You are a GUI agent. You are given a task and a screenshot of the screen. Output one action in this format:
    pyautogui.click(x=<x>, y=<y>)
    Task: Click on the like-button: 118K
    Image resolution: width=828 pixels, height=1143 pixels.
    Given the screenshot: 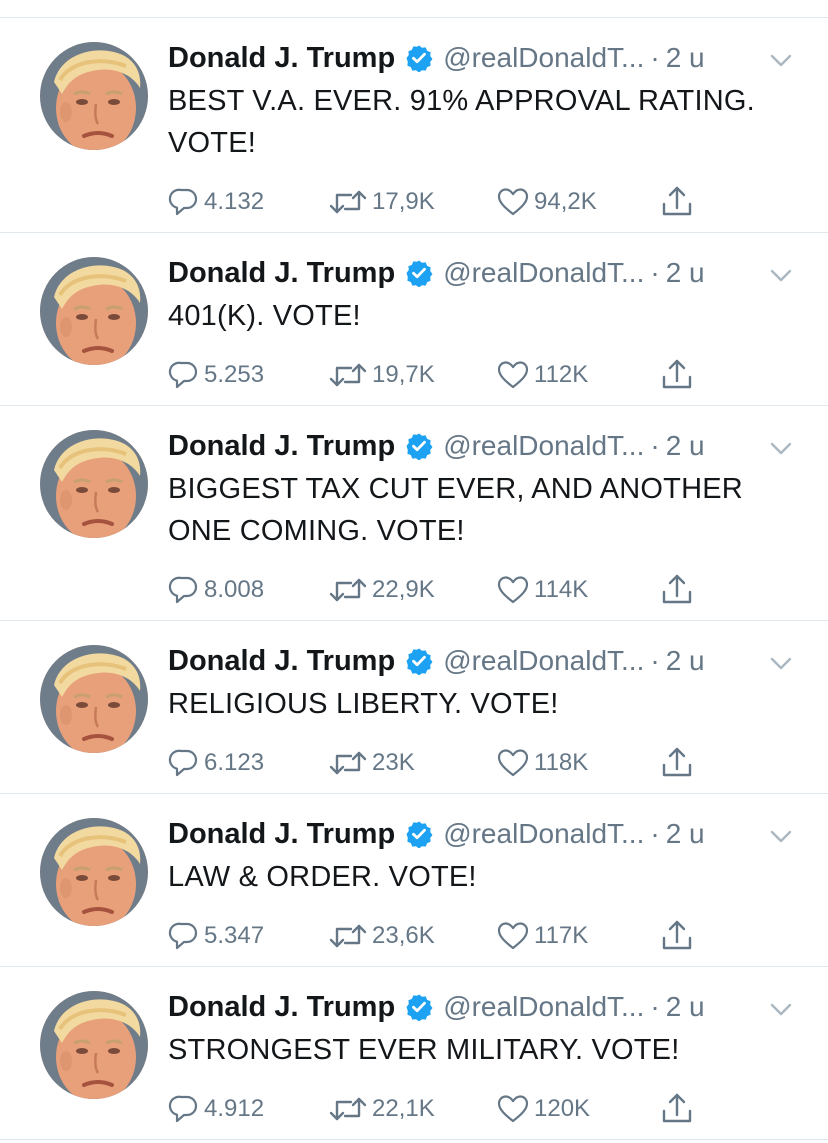 What is the action you would take?
    pyautogui.click(x=578, y=763)
    